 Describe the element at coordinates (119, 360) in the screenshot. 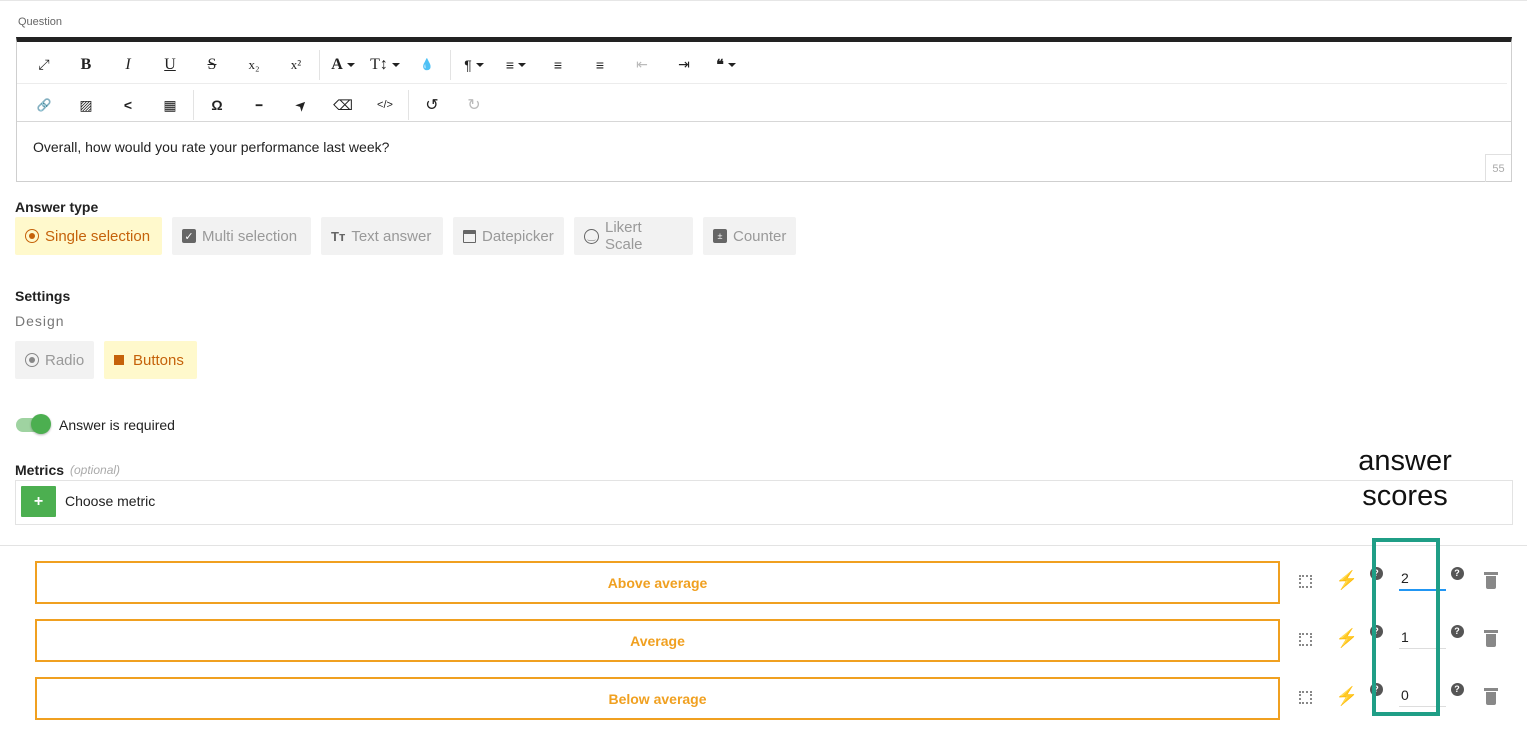

I see `square-icon` at that location.